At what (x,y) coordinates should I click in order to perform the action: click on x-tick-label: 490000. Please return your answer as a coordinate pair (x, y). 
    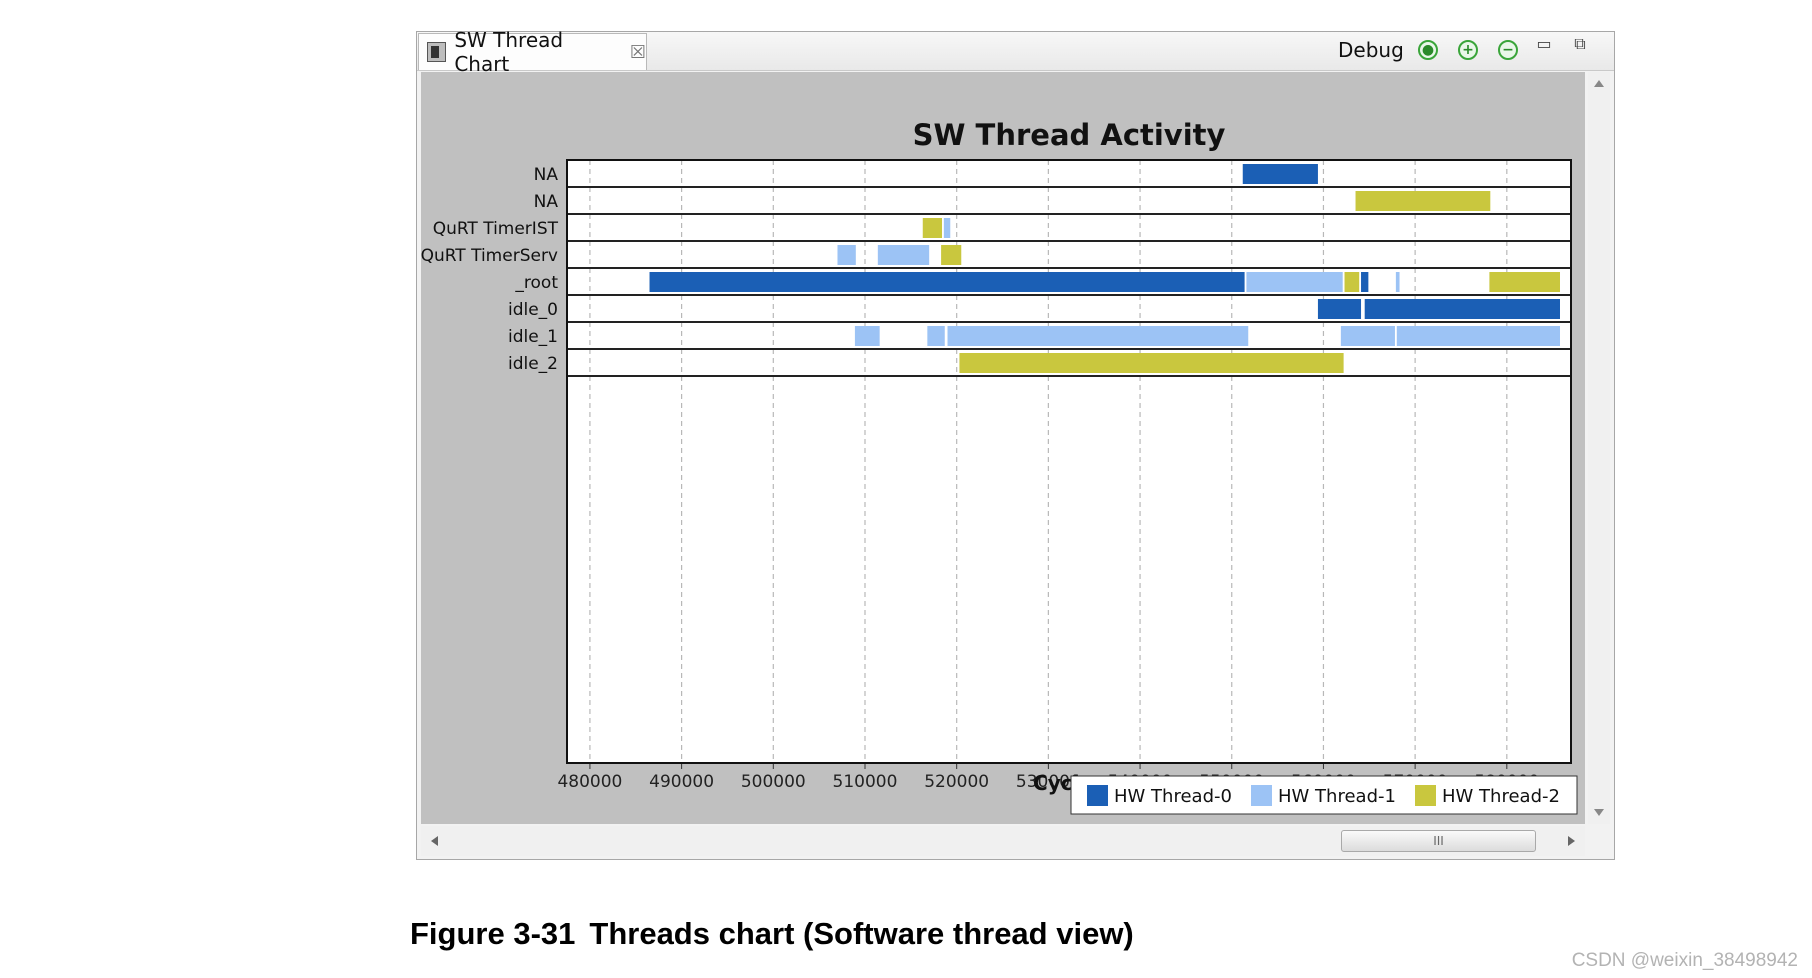
    Looking at the image, I should click on (681, 782).